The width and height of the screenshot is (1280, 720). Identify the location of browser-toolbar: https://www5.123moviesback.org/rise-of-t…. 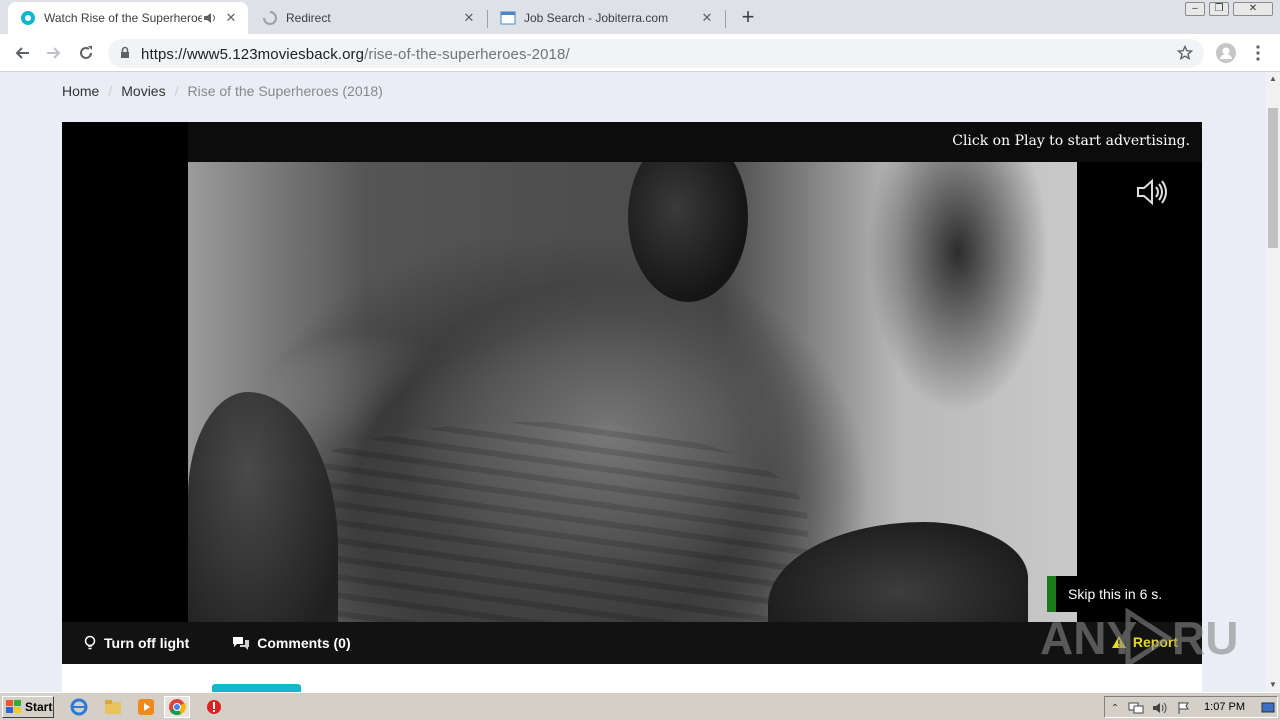
(640, 53).